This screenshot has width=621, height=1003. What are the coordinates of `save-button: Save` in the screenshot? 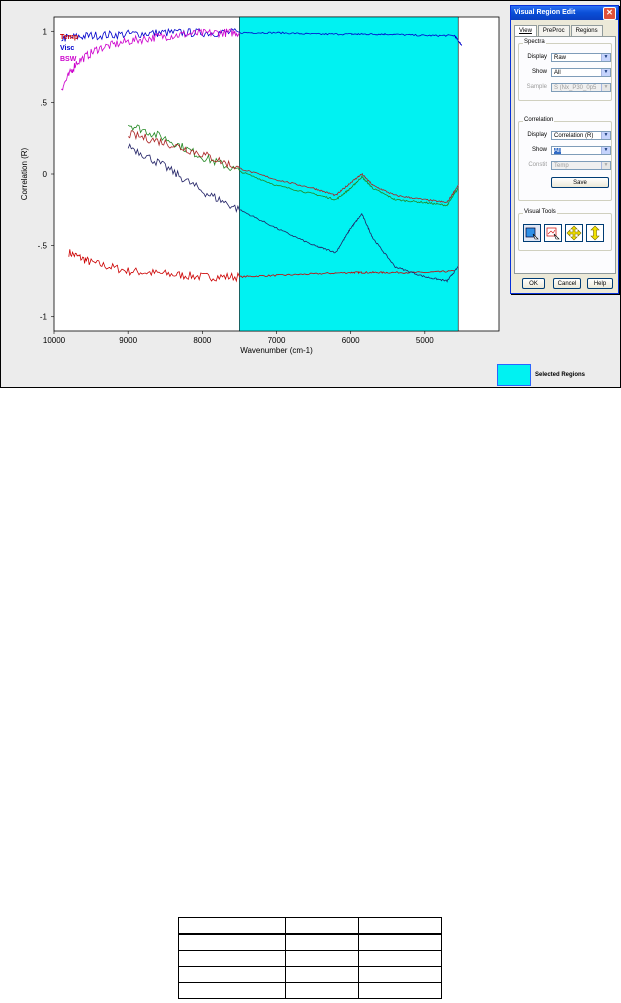 It's located at (580, 182).